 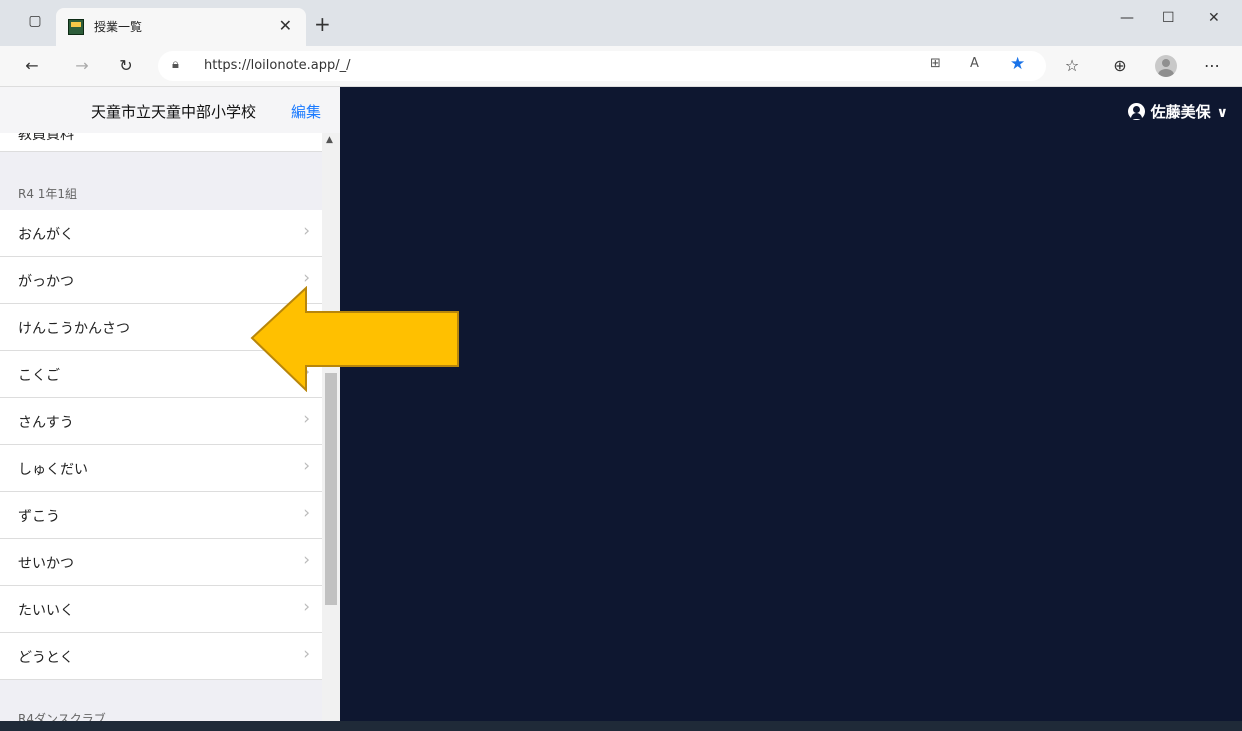 I want to click on class-item-label: けんこうかんさつ, so click(x=74, y=329).